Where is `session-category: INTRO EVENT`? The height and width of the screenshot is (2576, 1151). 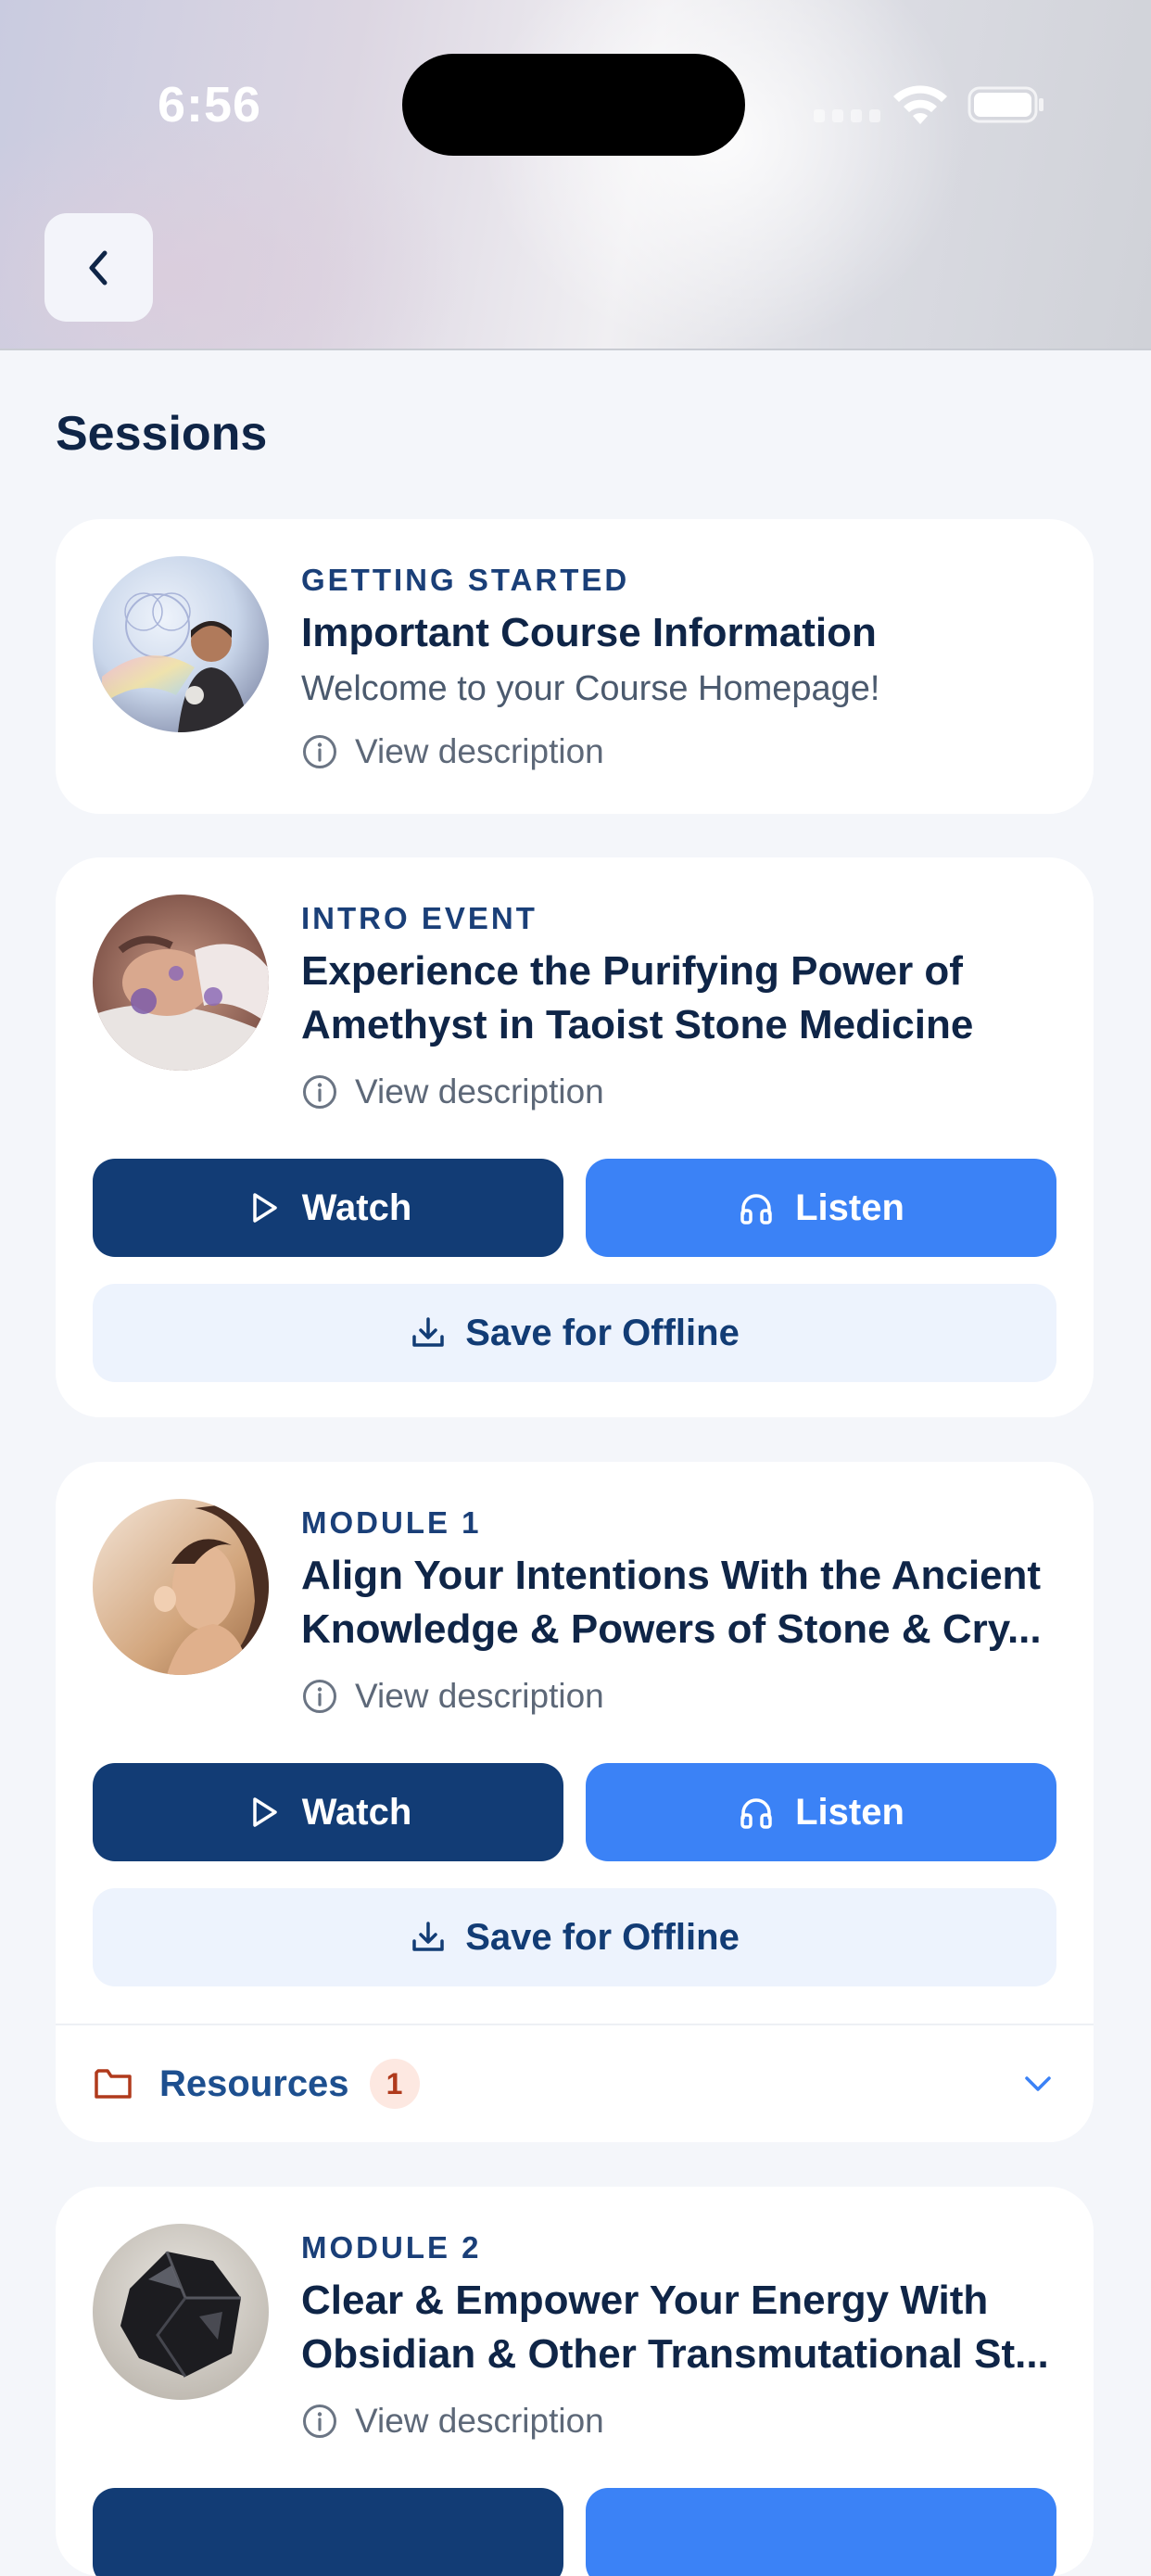 session-category: INTRO EVENT is located at coordinates (419, 918).